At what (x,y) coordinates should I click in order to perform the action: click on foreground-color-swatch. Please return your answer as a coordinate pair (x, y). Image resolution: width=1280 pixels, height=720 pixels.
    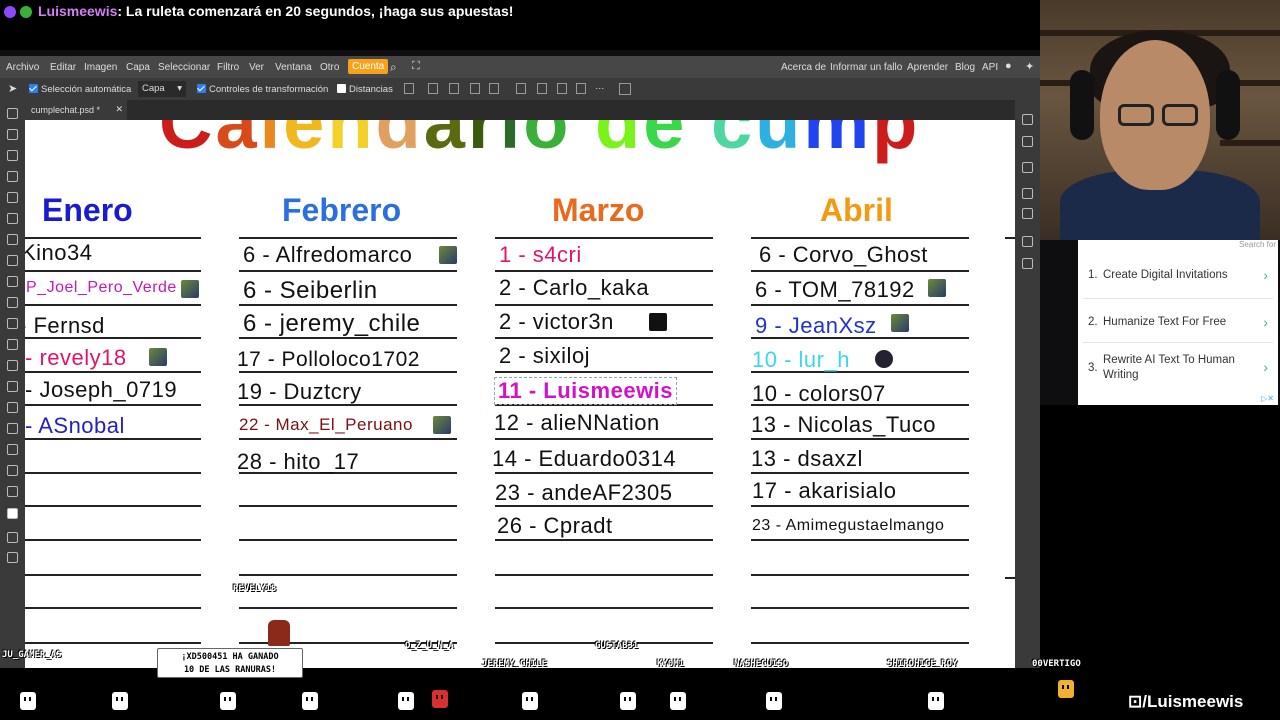
    Looking at the image, I should click on (12, 513).